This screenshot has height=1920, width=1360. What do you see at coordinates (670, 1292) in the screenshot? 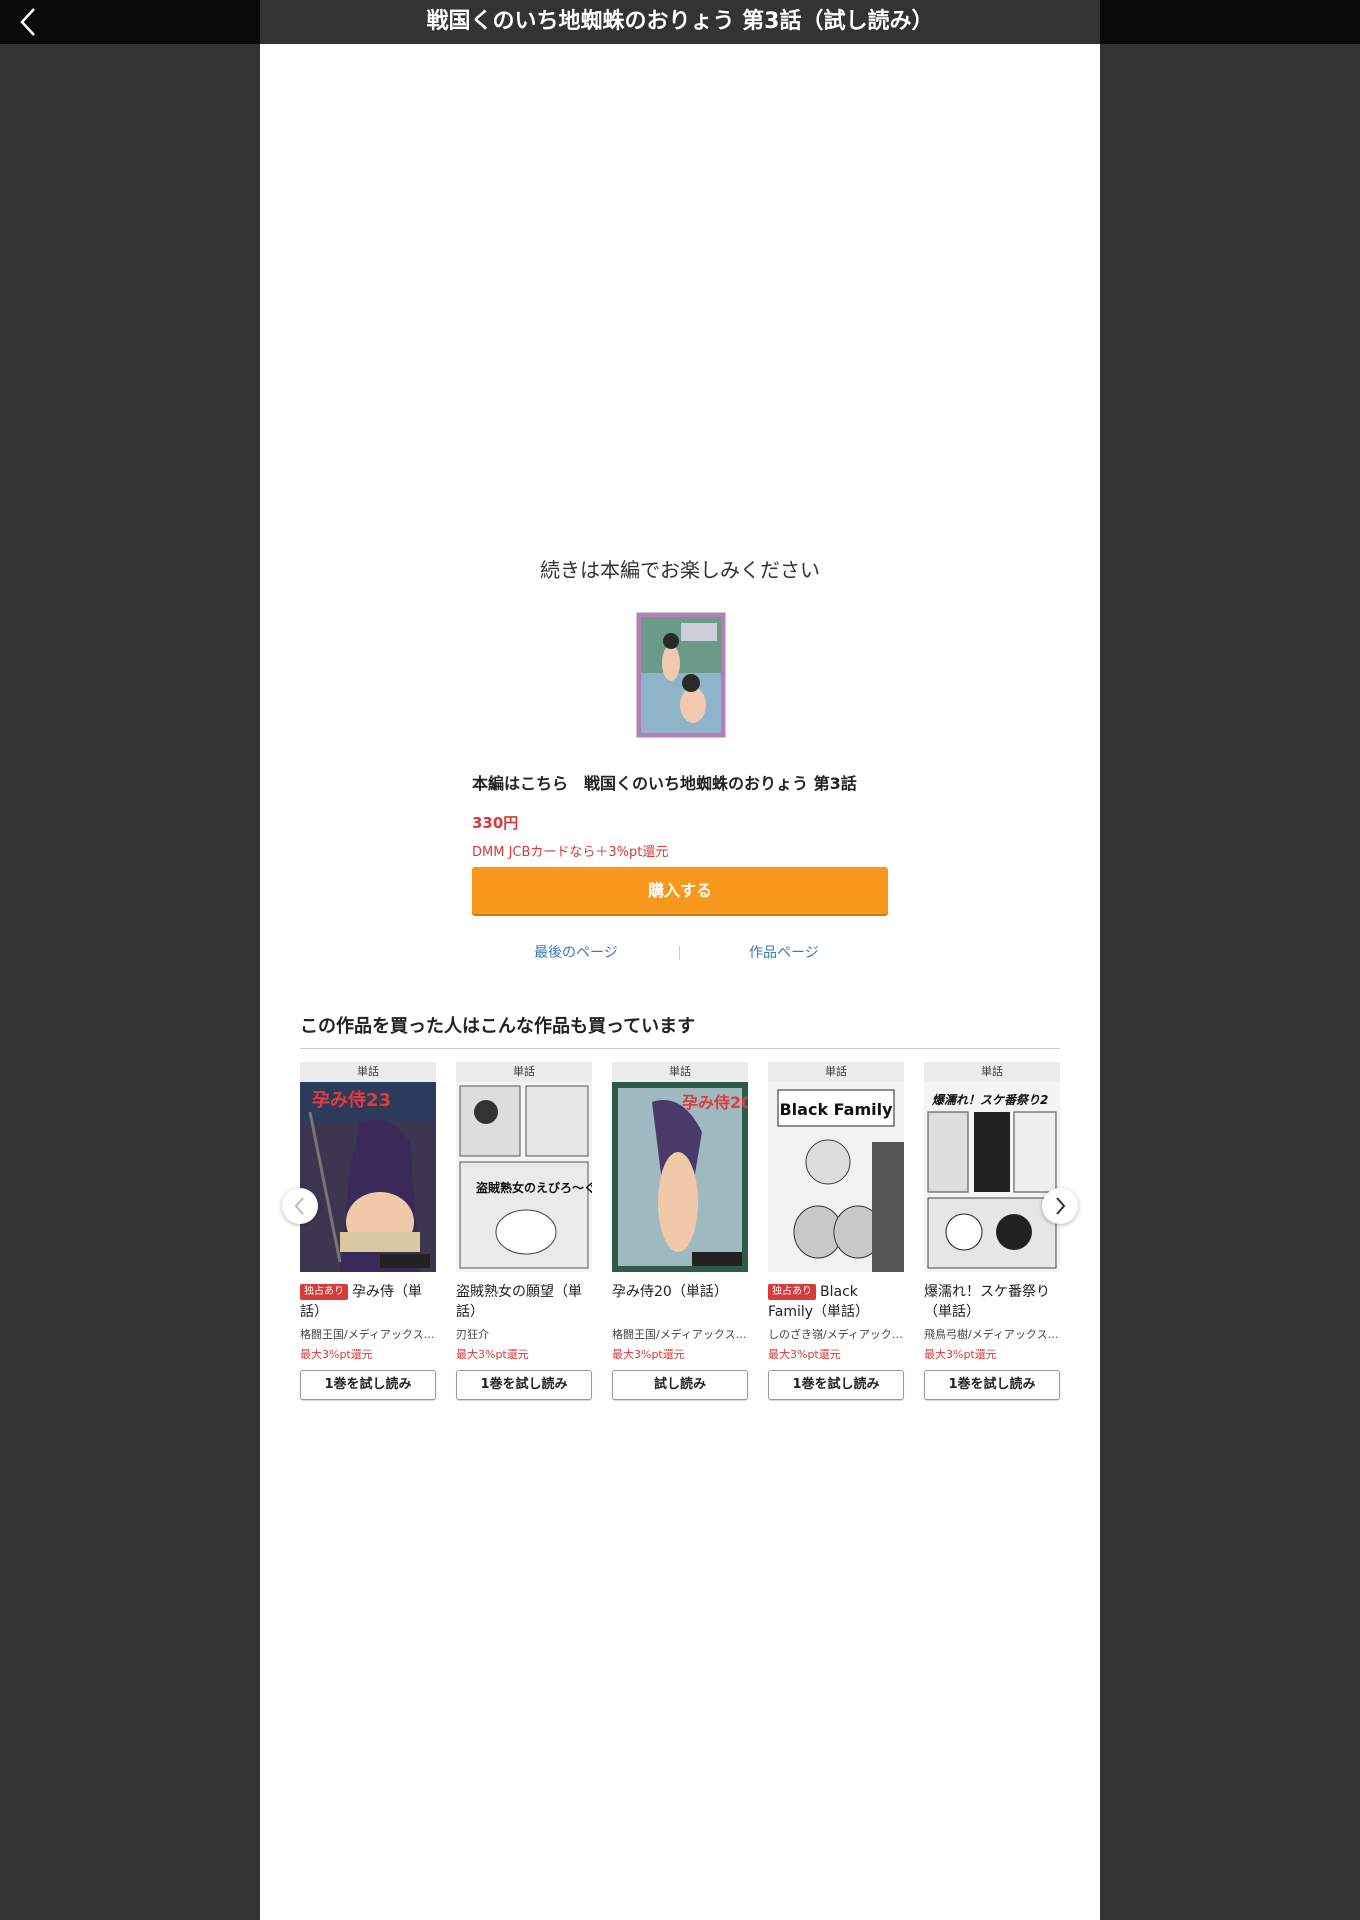
I see `card-title-text: 孕み侍20（単話）` at bounding box center [670, 1292].